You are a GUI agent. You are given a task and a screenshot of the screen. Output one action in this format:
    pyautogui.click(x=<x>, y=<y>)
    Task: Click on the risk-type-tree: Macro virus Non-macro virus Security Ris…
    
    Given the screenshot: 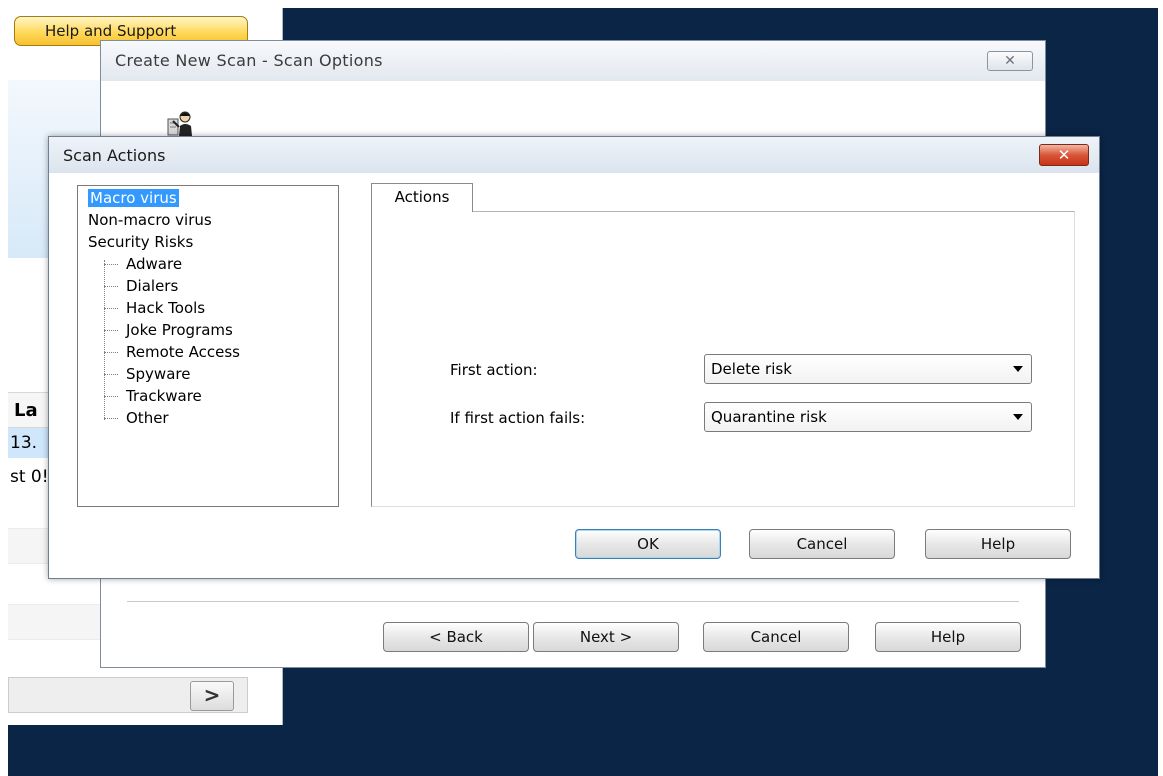 What is the action you would take?
    pyautogui.click(x=208, y=346)
    